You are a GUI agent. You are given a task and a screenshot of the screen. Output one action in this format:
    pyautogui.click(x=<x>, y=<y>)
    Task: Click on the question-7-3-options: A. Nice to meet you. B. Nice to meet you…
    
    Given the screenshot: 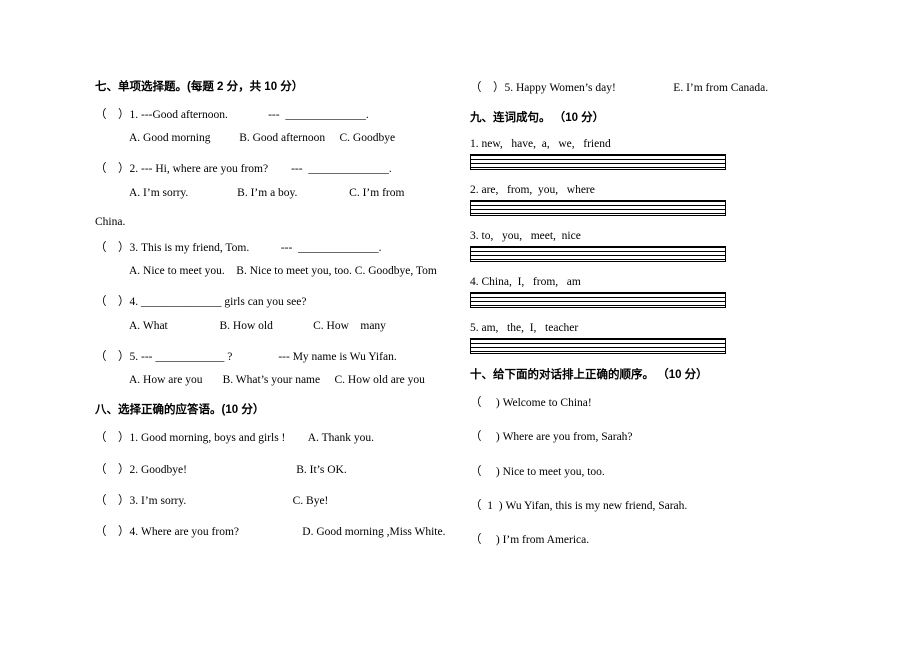 What is the action you would take?
    pyautogui.click(x=283, y=271)
    